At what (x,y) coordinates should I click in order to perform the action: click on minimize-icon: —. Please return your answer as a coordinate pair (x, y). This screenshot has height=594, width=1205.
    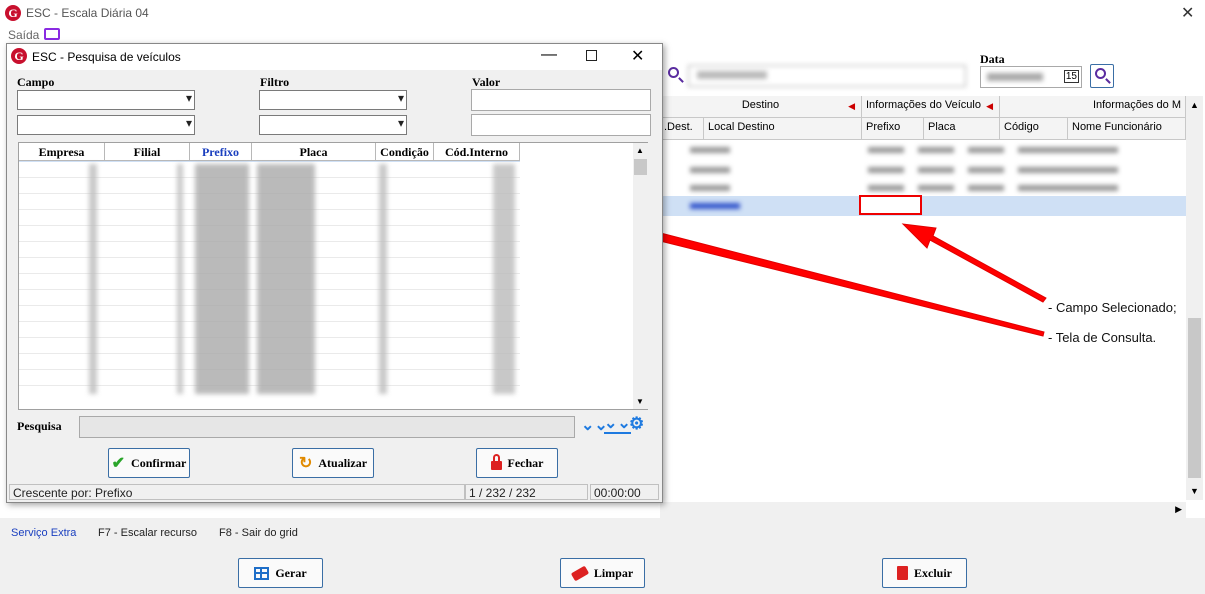
    Looking at the image, I should click on (549, 55).